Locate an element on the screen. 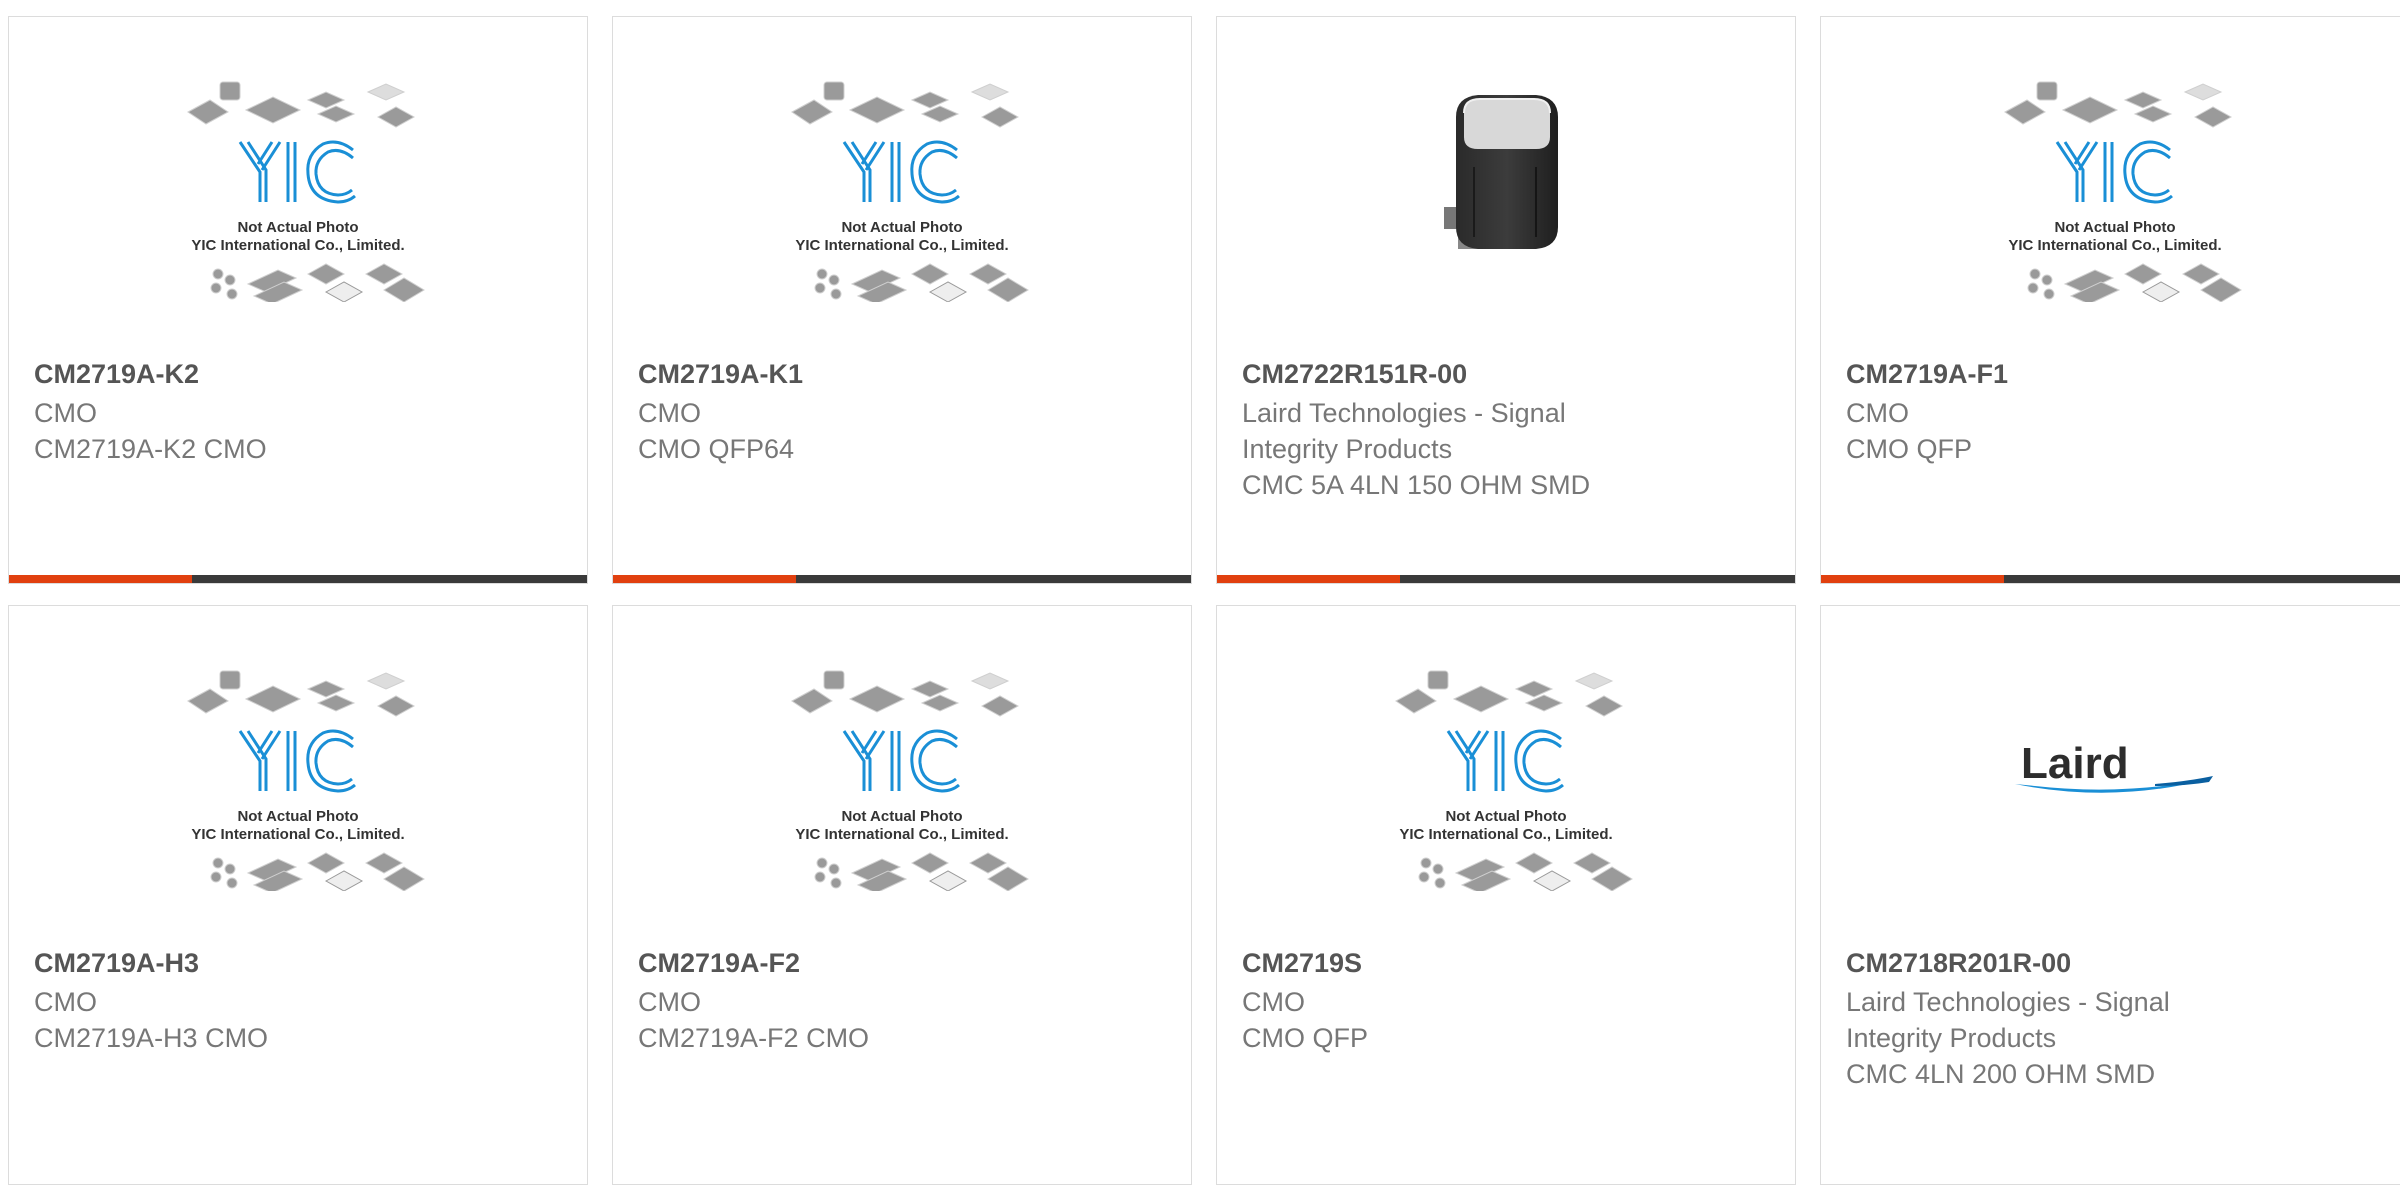 The height and width of the screenshot is (1185, 2400). product-info: CM2719A-F1 CMO CMO QFP is located at coordinates (2117, 412).